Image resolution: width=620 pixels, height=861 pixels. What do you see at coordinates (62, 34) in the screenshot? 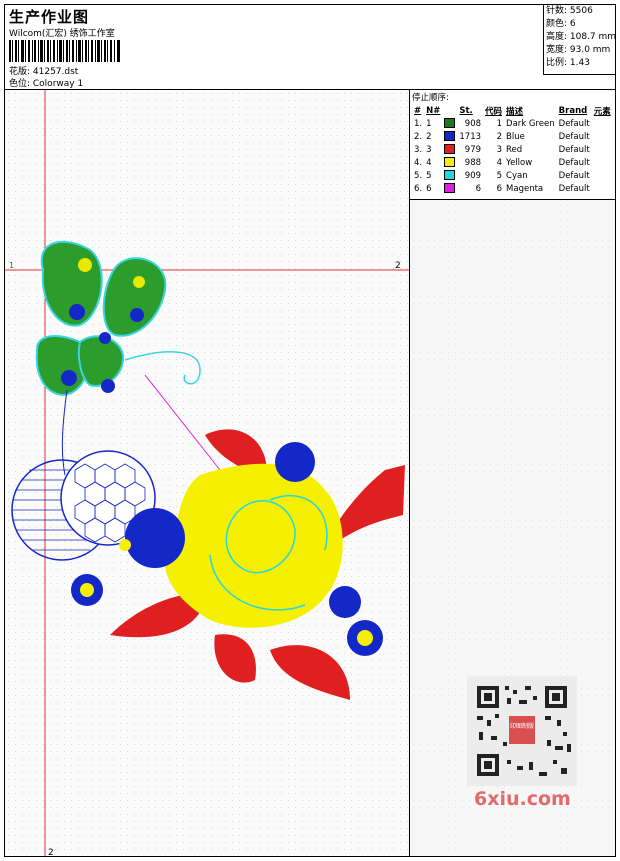
I see `company-name: Wilcom(汇宏) 绣饰工作室` at bounding box center [62, 34].